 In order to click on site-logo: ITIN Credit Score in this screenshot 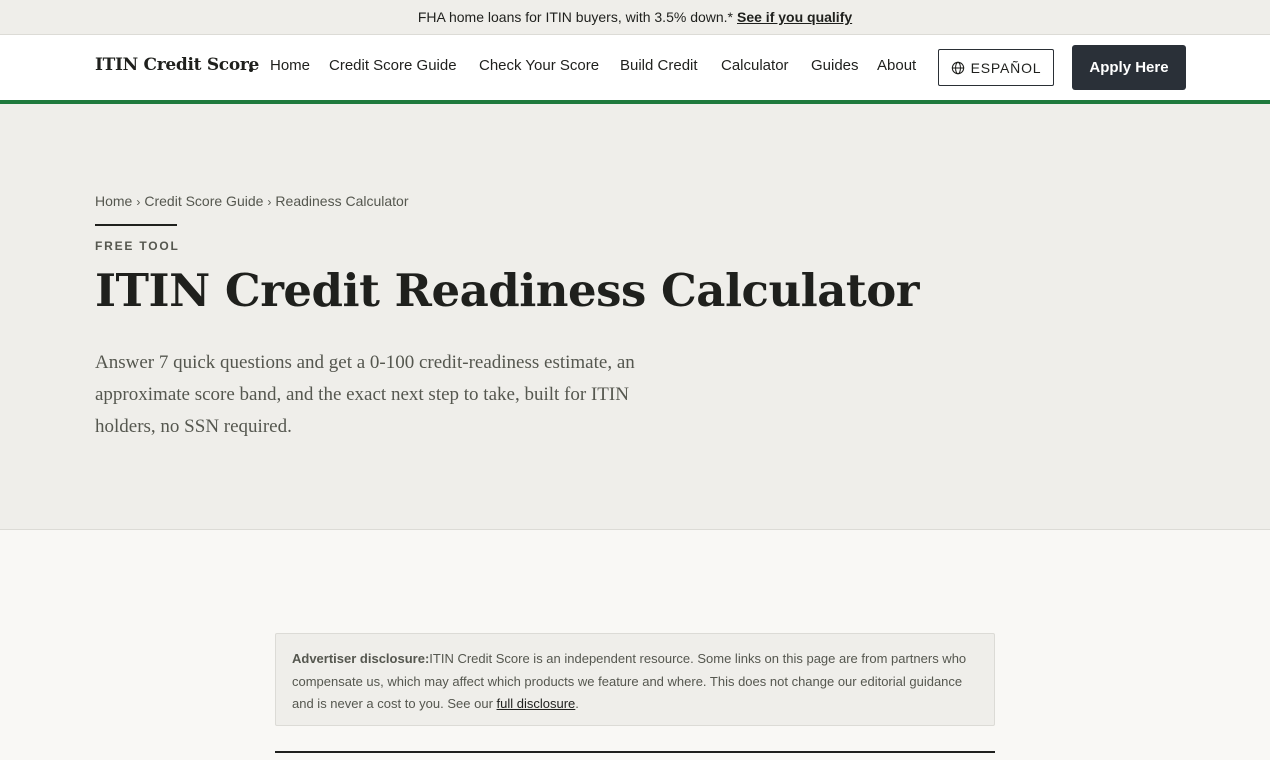, I will do `click(177, 65)`.